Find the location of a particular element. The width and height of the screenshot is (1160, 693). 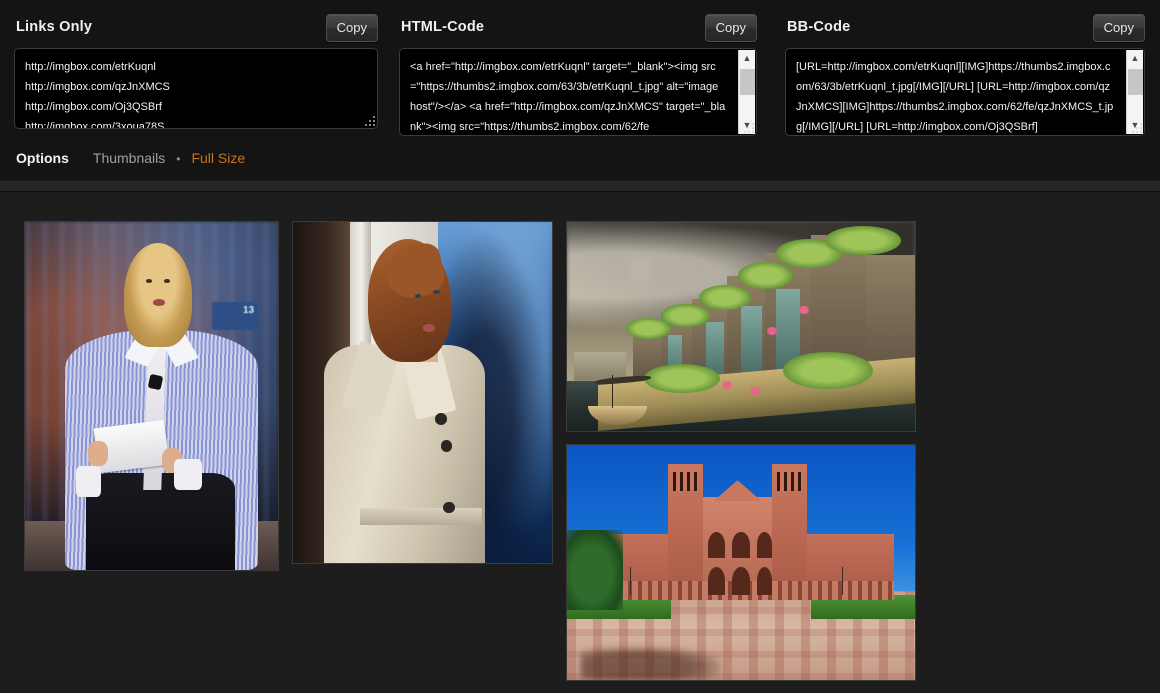

hanging-gardens-artwork is located at coordinates (741, 326).